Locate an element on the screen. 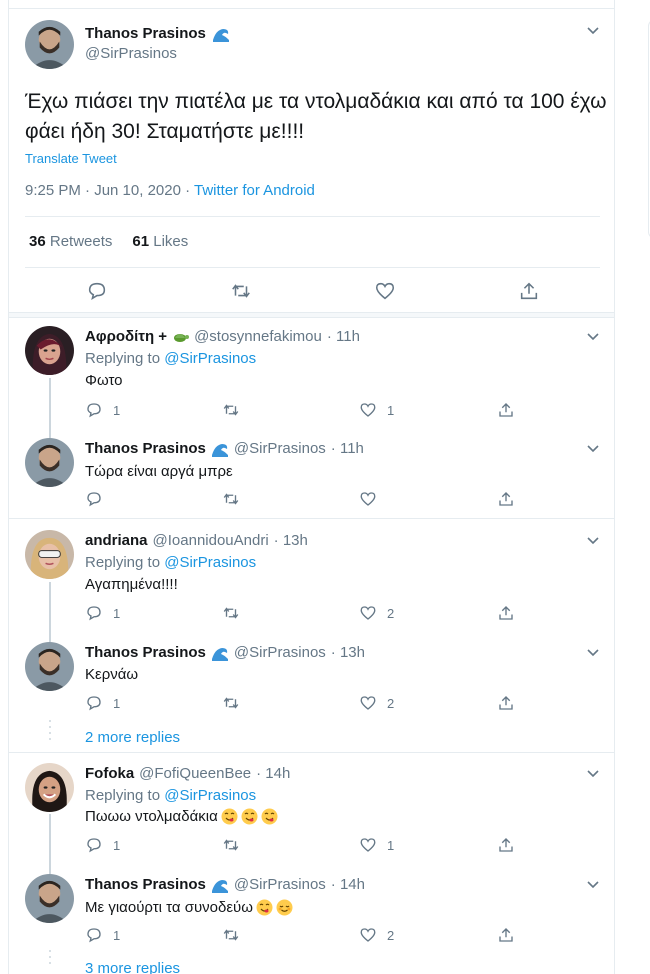 The height and width of the screenshot is (974, 650). reply-text: Κερνάω is located at coordinates (112, 674).